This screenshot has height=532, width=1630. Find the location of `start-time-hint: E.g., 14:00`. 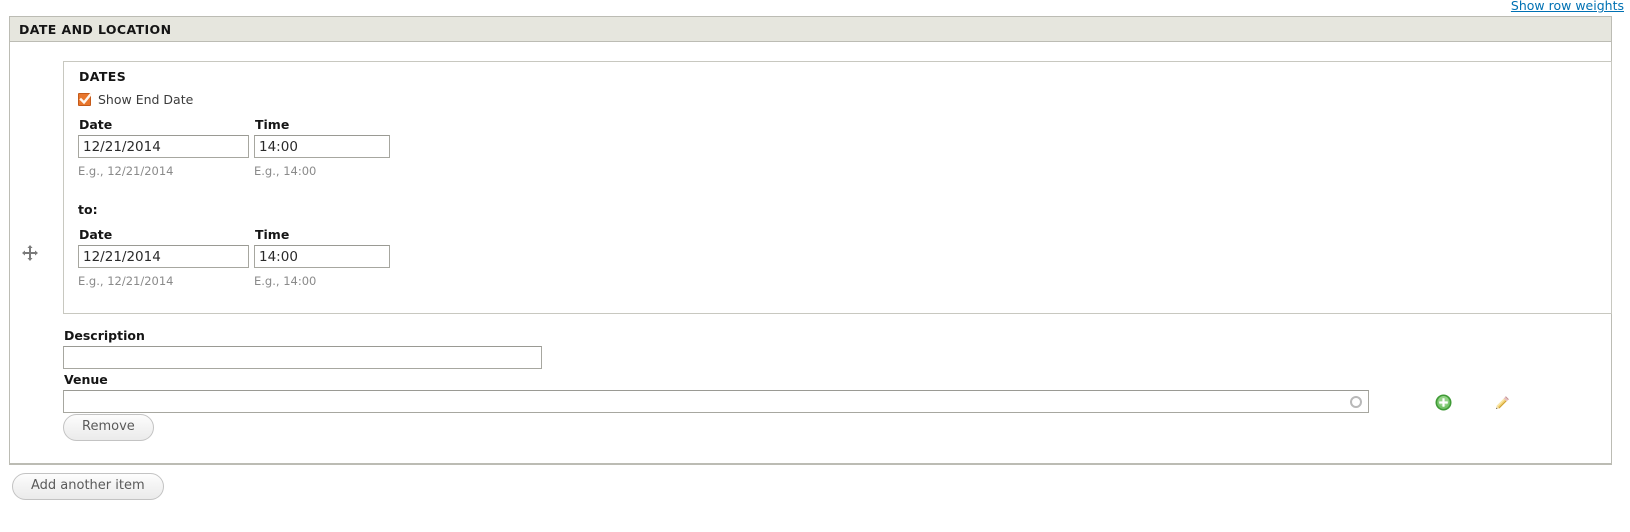

start-time-hint: E.g., 14:00 is located at coordinates (285, 171).